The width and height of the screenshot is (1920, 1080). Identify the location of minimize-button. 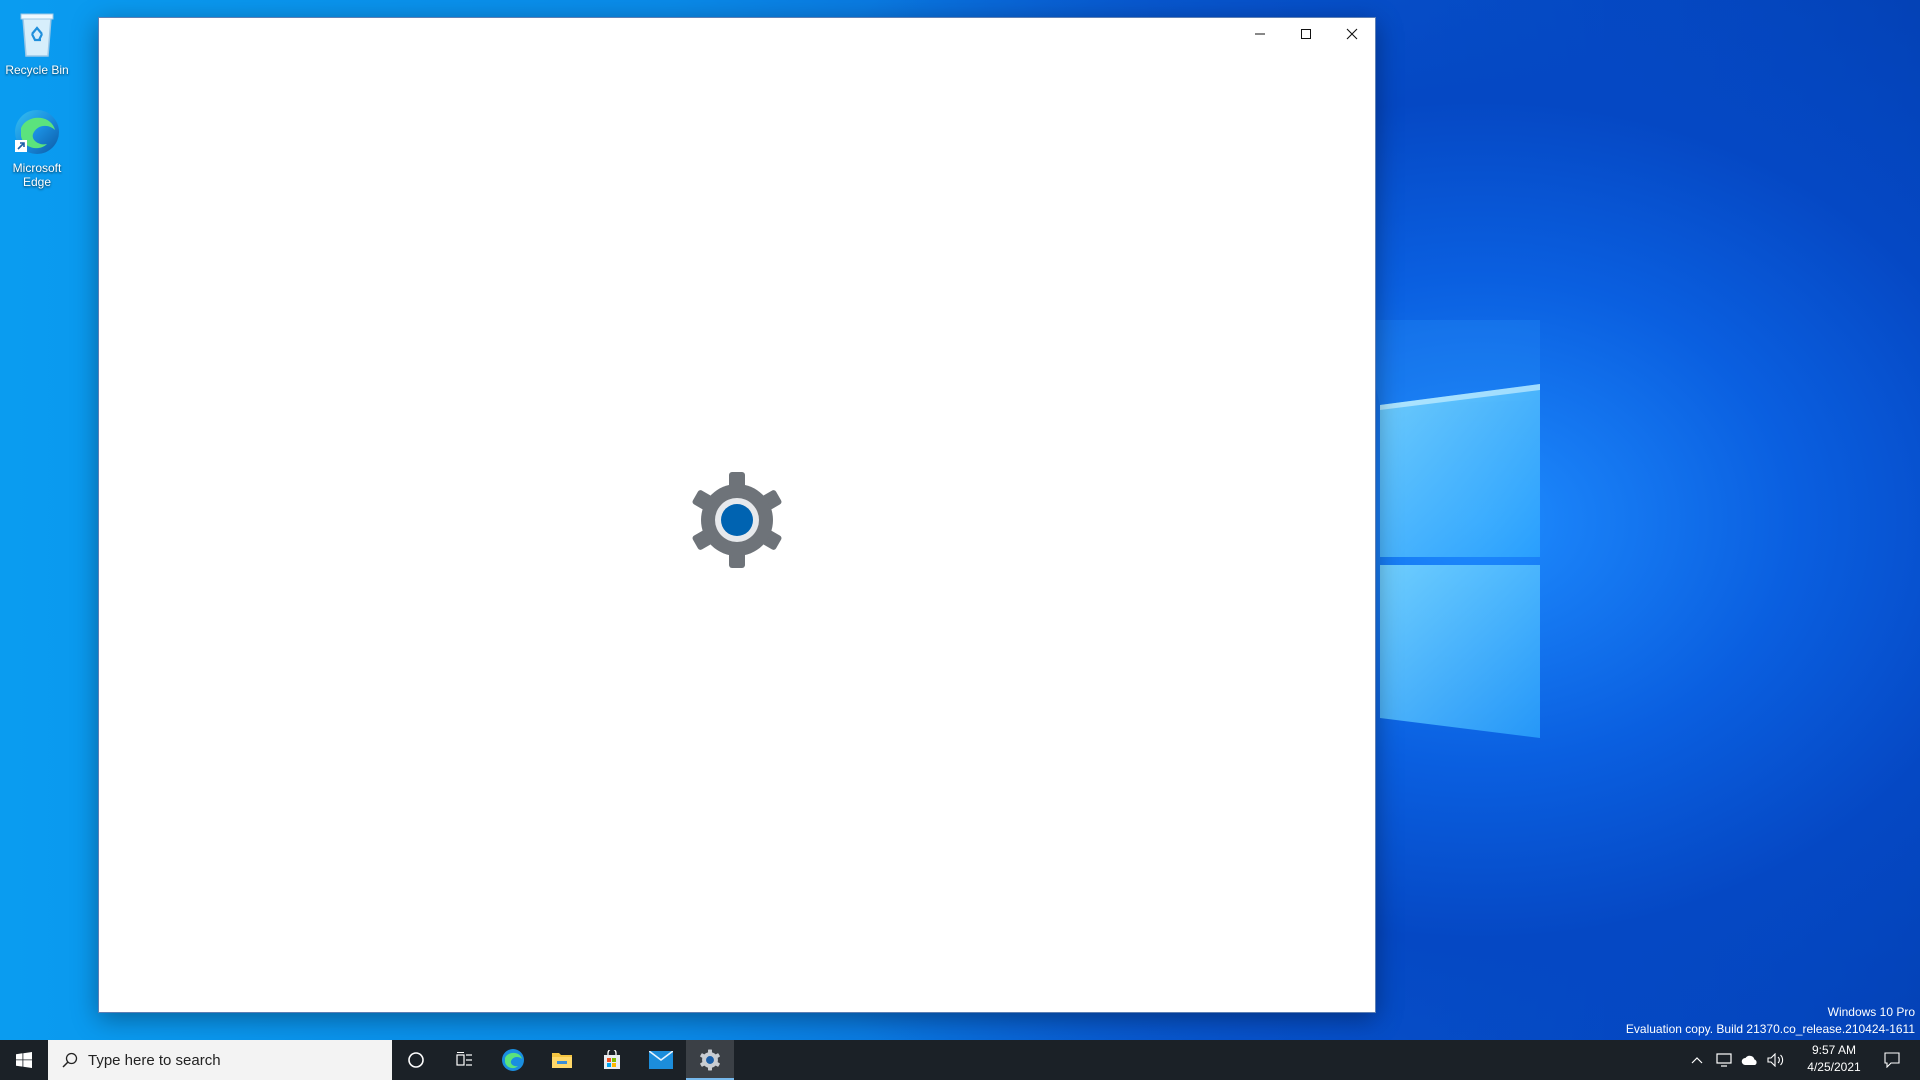
(1260, 34).